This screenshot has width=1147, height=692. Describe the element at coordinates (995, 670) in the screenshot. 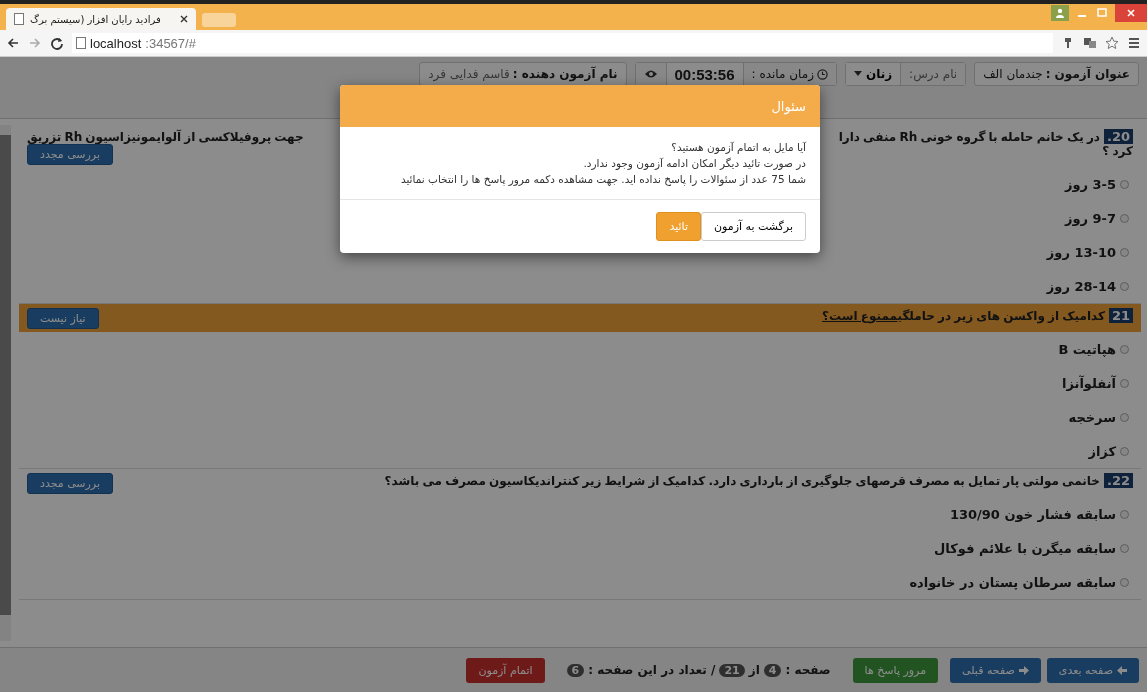

I see `previous-page-button: صفحه قبلی` at that location.